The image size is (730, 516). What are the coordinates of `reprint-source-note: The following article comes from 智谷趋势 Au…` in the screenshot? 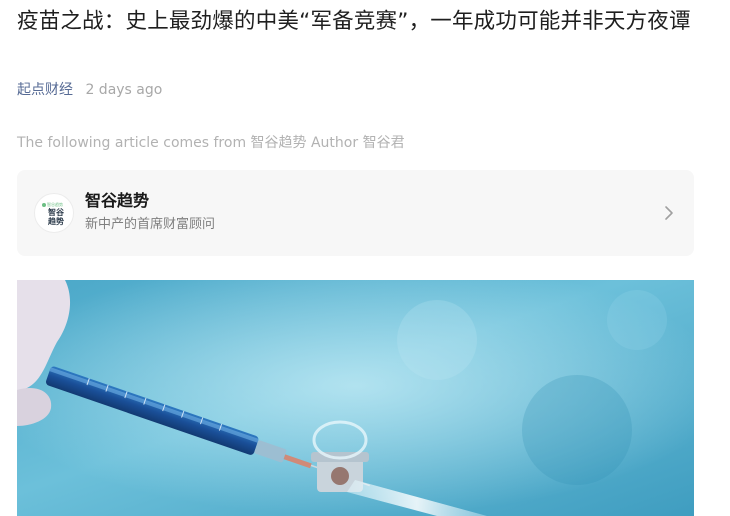 It's located at (211, 143).